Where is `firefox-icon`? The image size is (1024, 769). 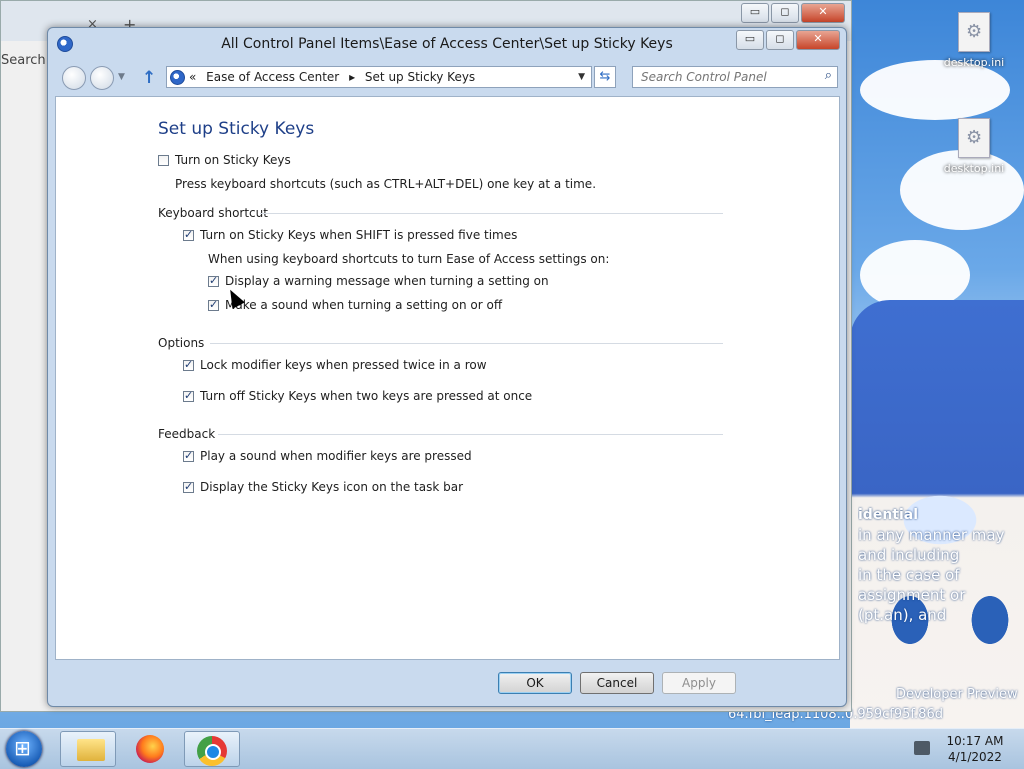 firefox-icon is located at coordinates (150, 749).